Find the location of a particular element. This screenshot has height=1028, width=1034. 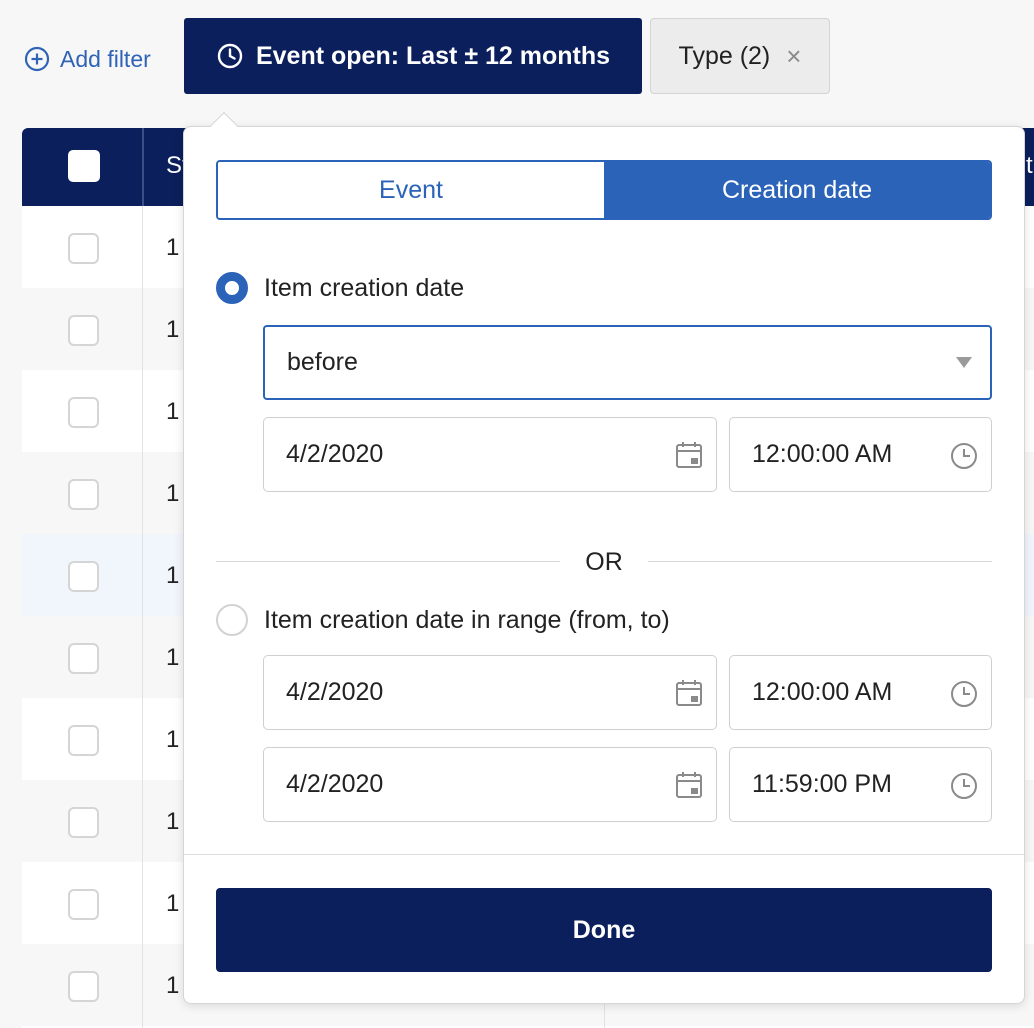

range-to-time-input: 11:59:00 PM is located at coordinates (860, 784).